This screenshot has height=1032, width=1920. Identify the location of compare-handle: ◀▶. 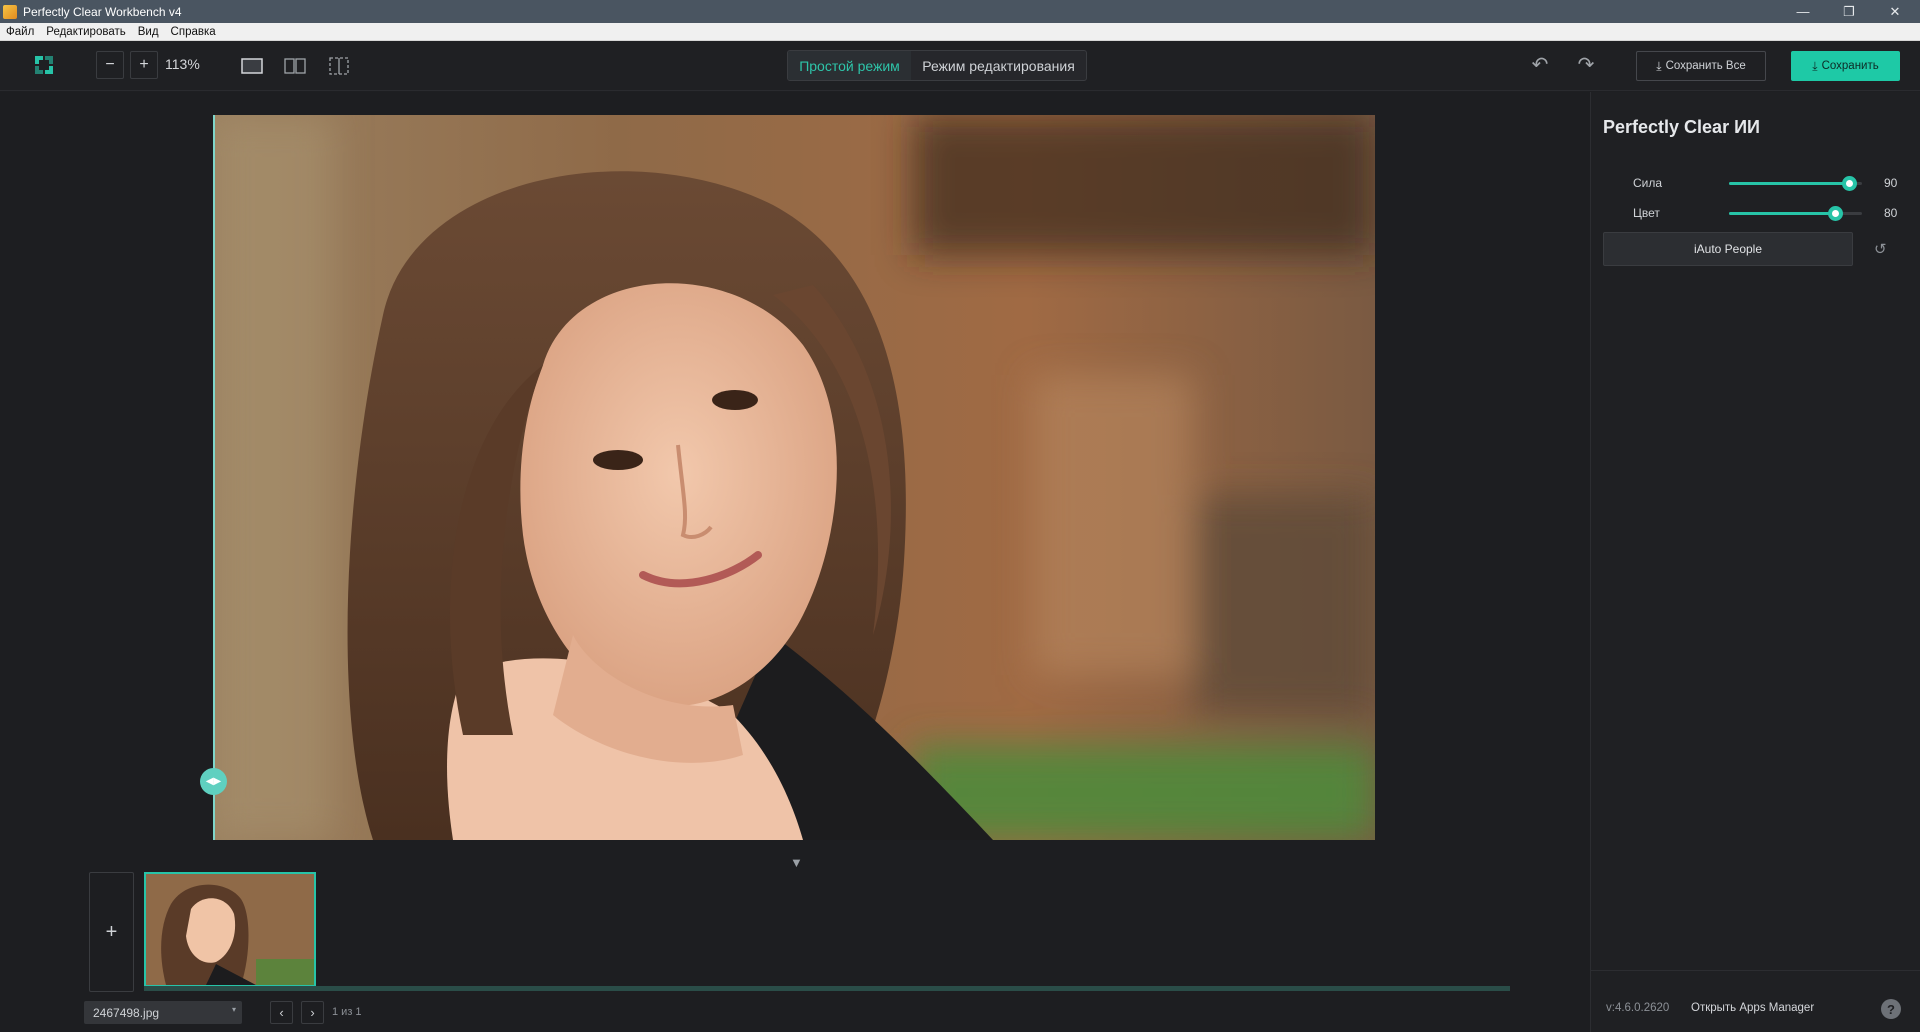
(213, 781).